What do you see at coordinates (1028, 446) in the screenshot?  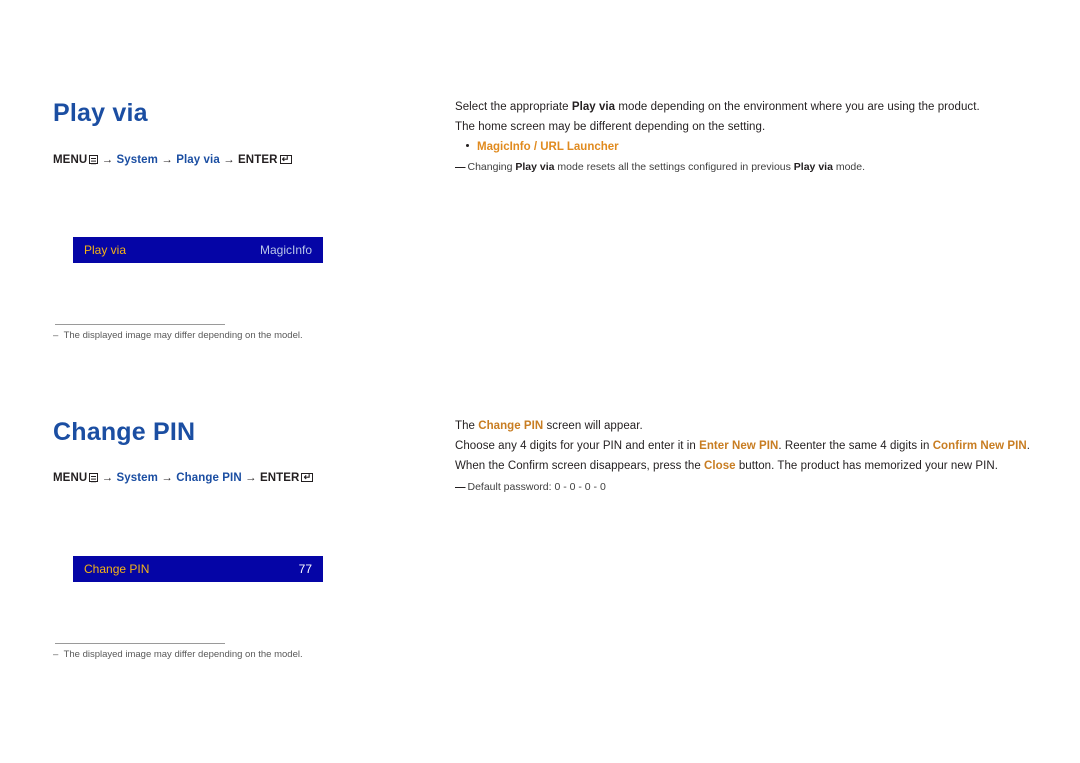 I see `text-fragment: .` at bounding box center [1028, 446].